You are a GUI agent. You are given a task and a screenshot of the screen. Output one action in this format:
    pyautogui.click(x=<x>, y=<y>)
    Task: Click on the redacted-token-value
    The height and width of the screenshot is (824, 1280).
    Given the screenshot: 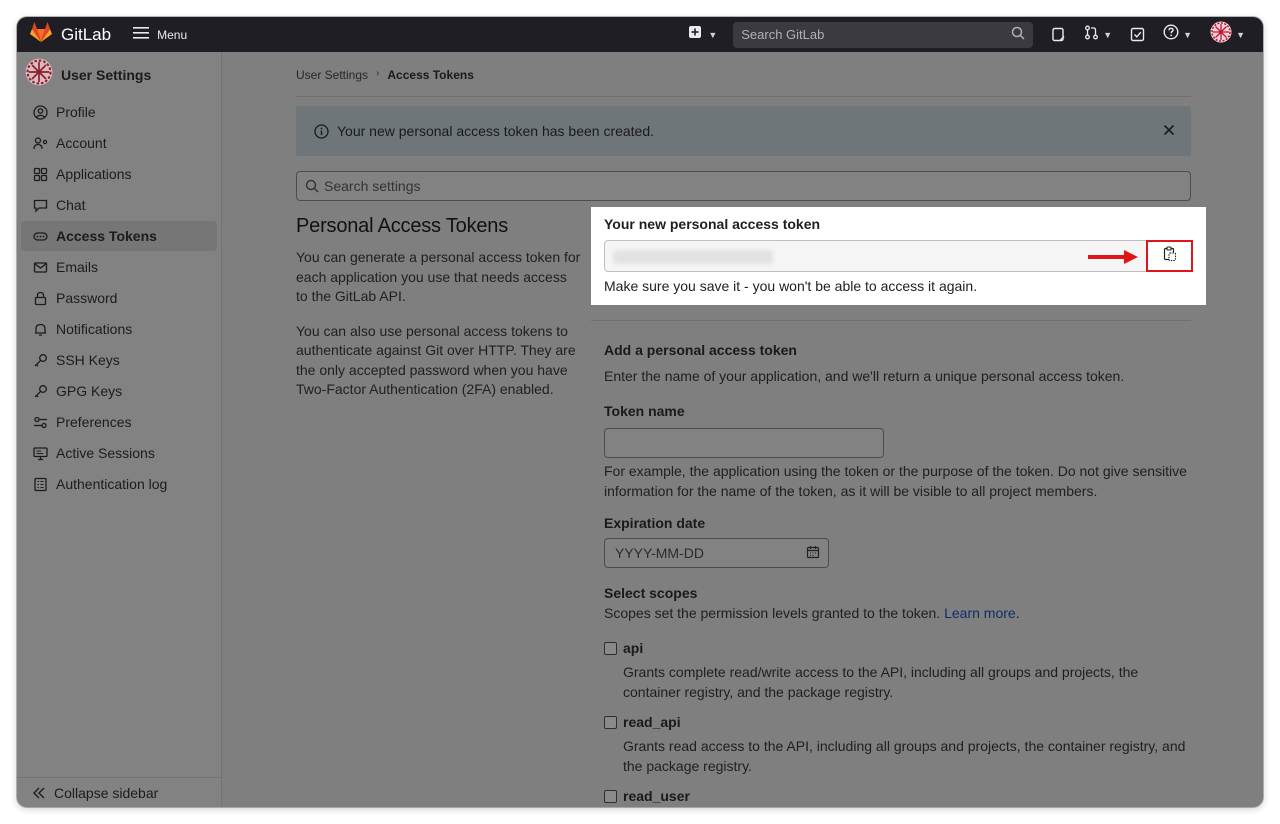 What is the action you would take?
    pyautogui.click(x=693, y=257)
    